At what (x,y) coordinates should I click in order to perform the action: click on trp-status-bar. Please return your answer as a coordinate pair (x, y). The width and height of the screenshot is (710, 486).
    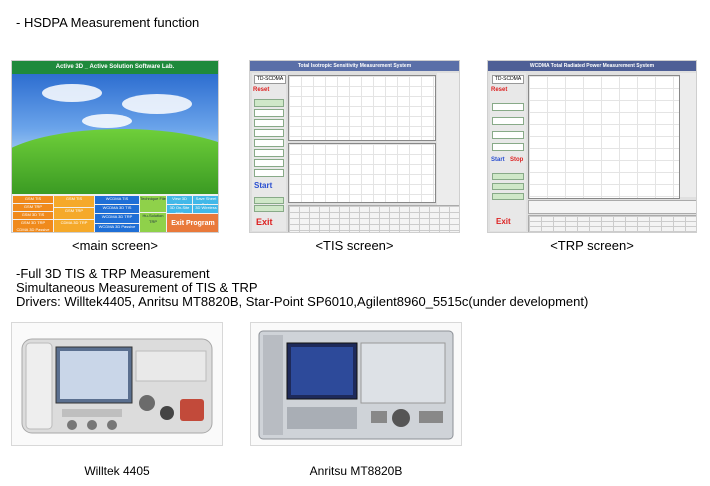
    Looking at the image, I should click on (612, 207).